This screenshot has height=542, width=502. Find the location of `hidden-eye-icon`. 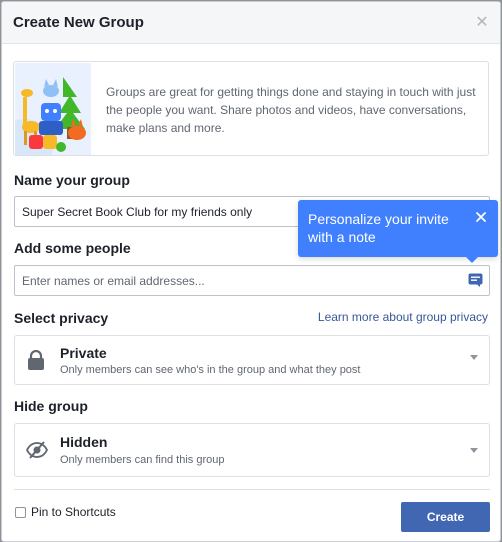

hidden-eye-icon is located at coordinates (37, 450).